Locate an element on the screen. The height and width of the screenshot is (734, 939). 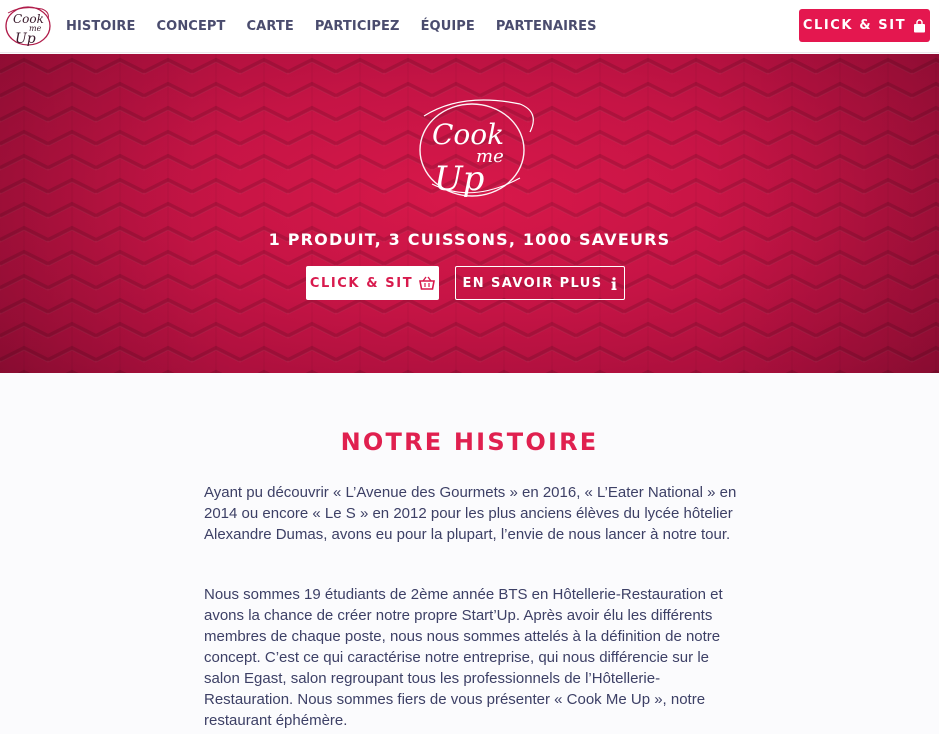
nav-item-participez: PARTICIPEZ is located at coordinates (357, 26).